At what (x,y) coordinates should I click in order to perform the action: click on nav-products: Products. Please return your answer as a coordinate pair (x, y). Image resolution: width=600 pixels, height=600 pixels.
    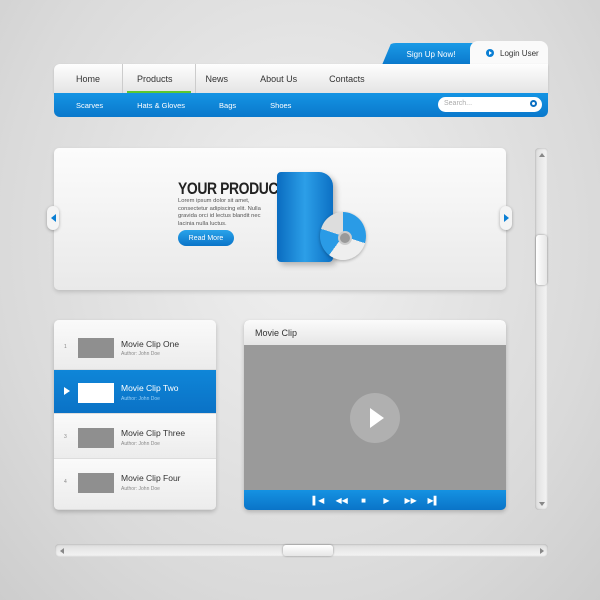
    Looking at the image, I should click on (159, 78).